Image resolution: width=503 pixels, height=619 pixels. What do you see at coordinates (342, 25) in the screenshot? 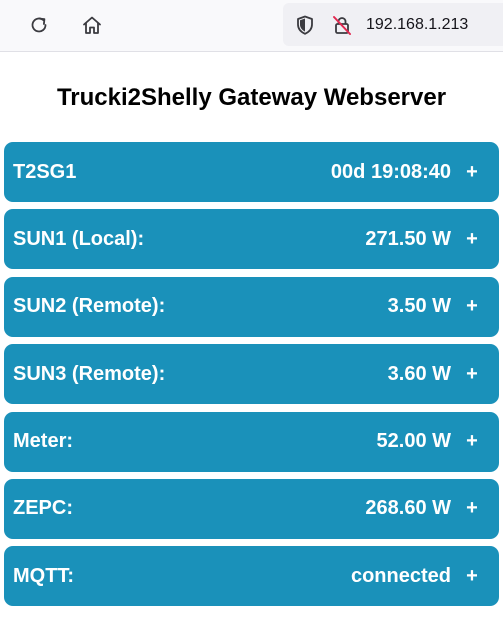
I see `insecure-lock-icon` at bounding box center [342, 25].